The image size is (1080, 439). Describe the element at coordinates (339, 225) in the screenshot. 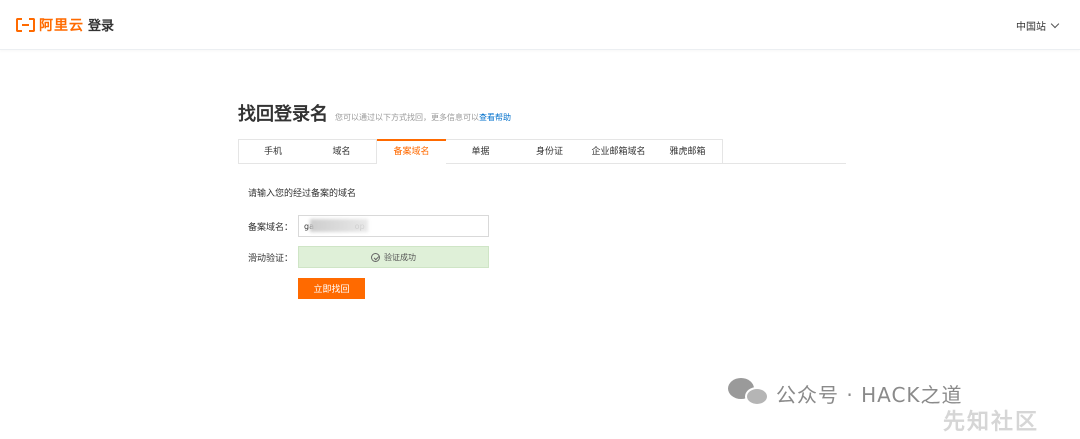

I see `redacted-mask` at that location.